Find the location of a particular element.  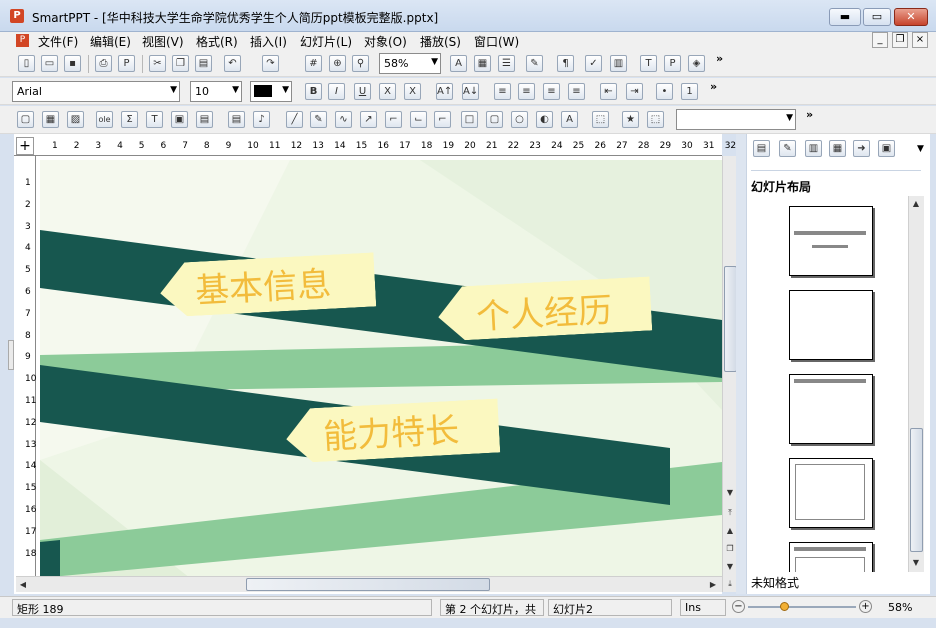

ellipse-icon: ○ is located at coordinates (519, 119).